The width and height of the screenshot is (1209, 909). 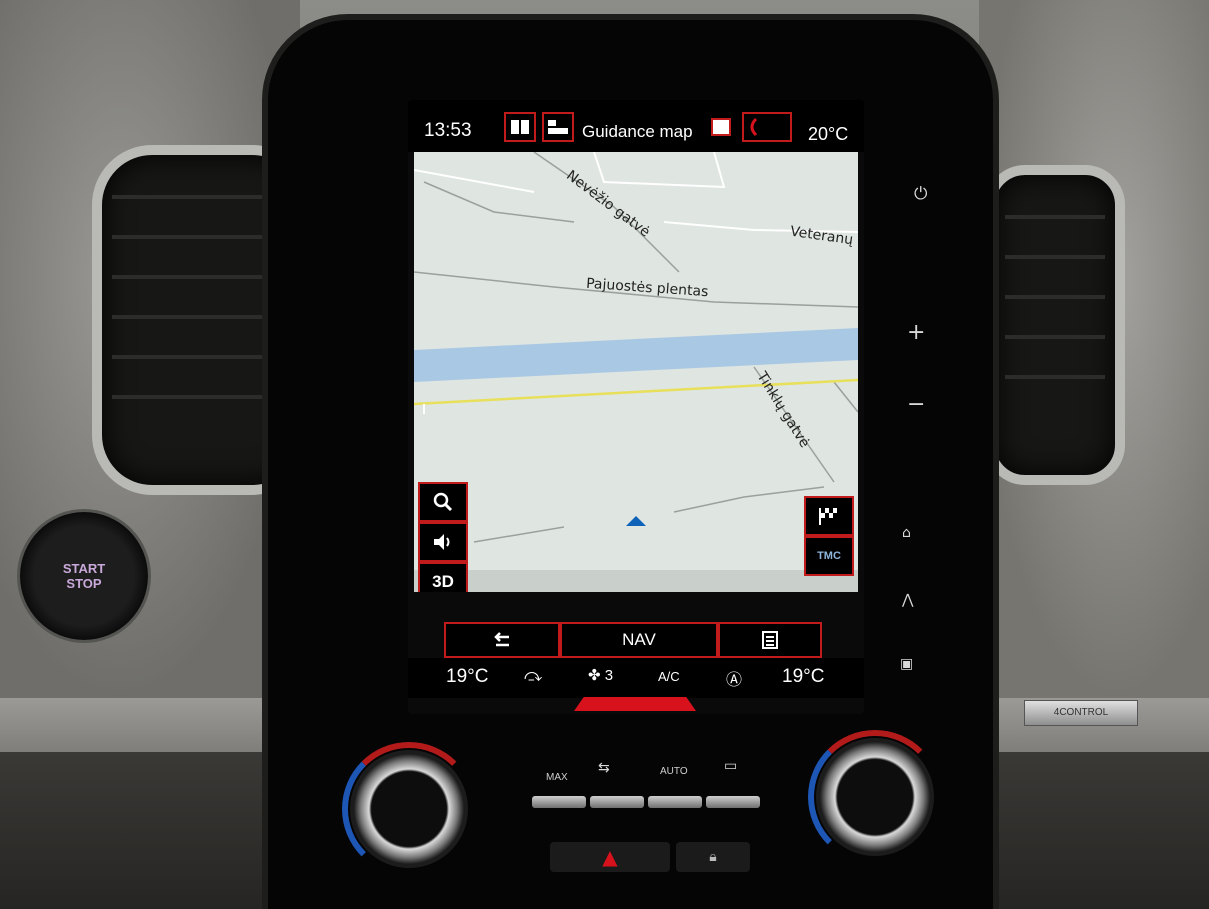 What do you see at coordinates (84, 583) in the screenshot?
I see `stop-label: STOP` at bounding box center [84, 583].